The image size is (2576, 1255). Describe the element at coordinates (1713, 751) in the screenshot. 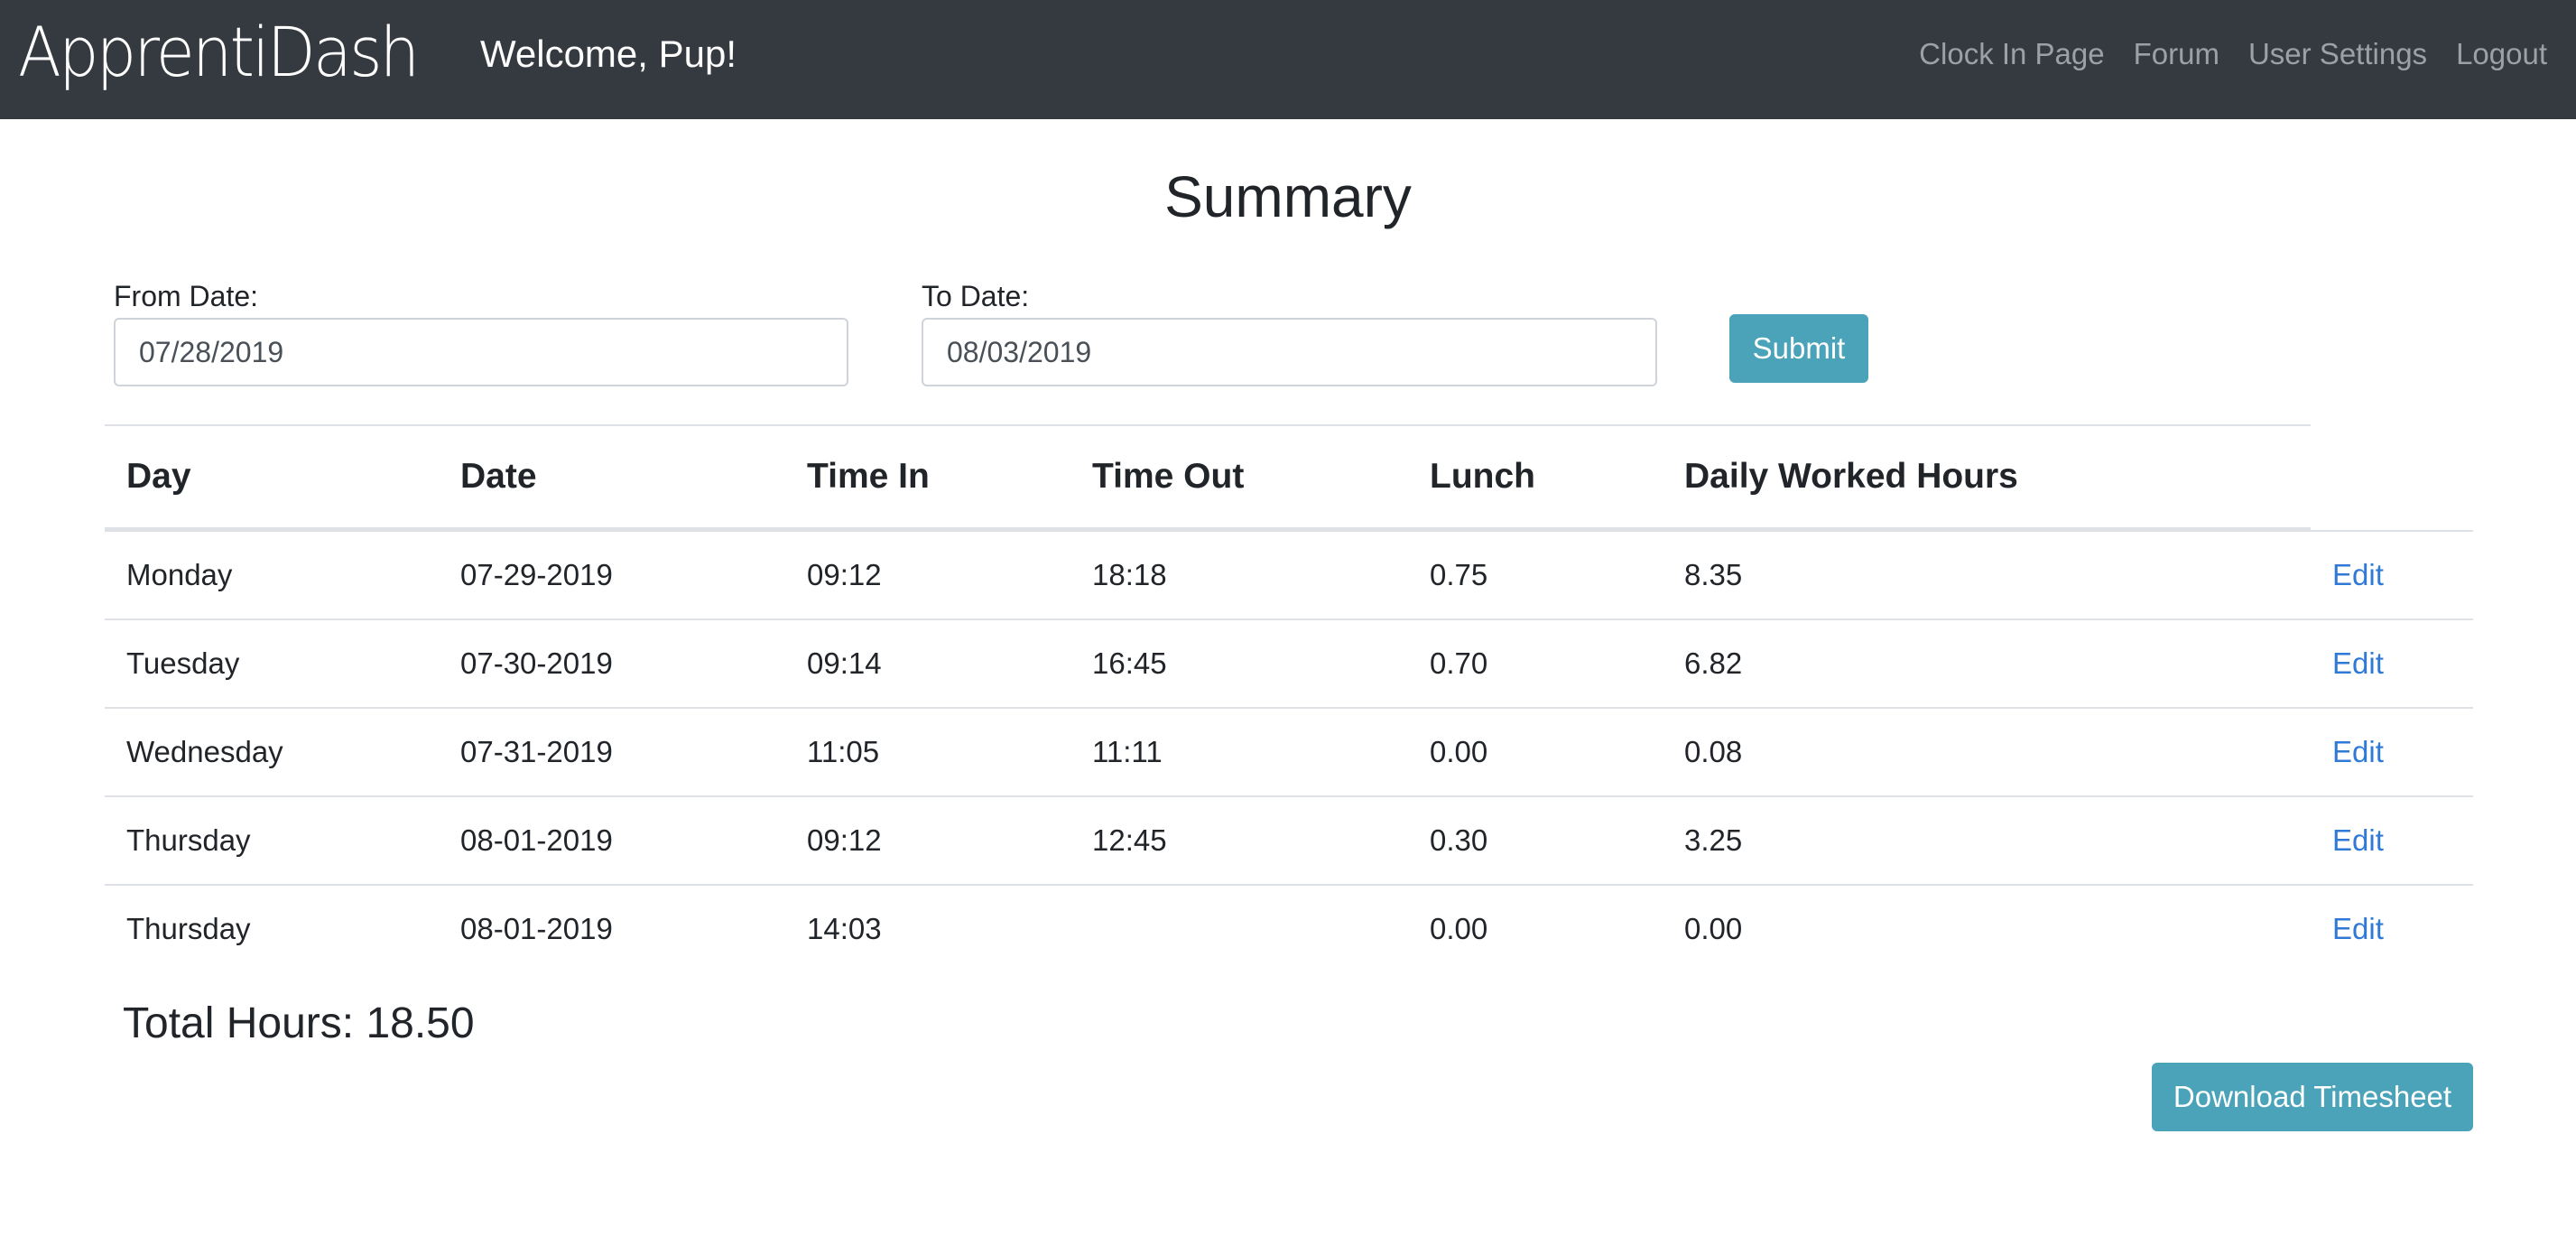

I see `cell-hours: 0.08` at that location.